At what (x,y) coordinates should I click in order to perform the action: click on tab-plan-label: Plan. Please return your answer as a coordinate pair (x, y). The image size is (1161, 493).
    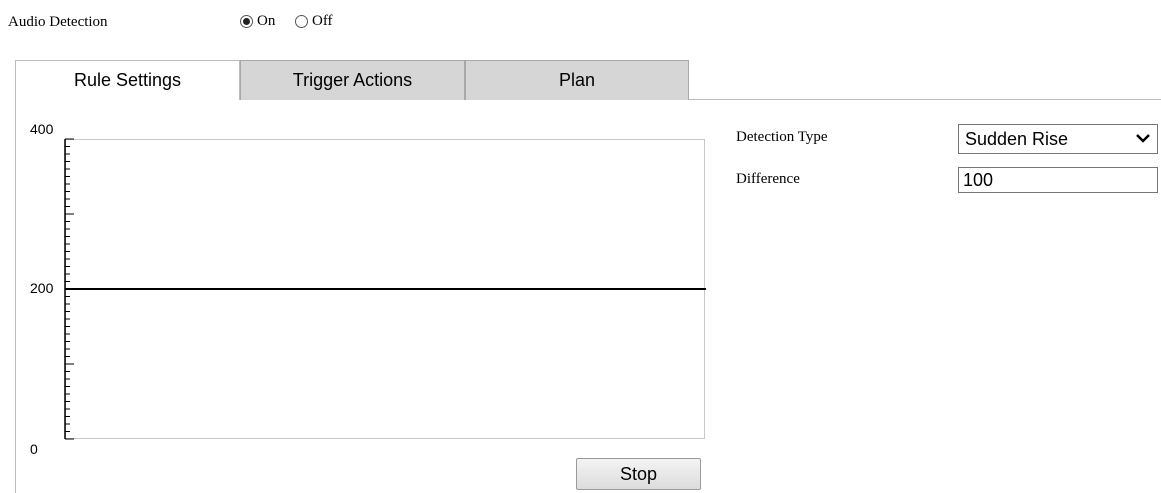
    Looking at the image, I should click on (577, 80).